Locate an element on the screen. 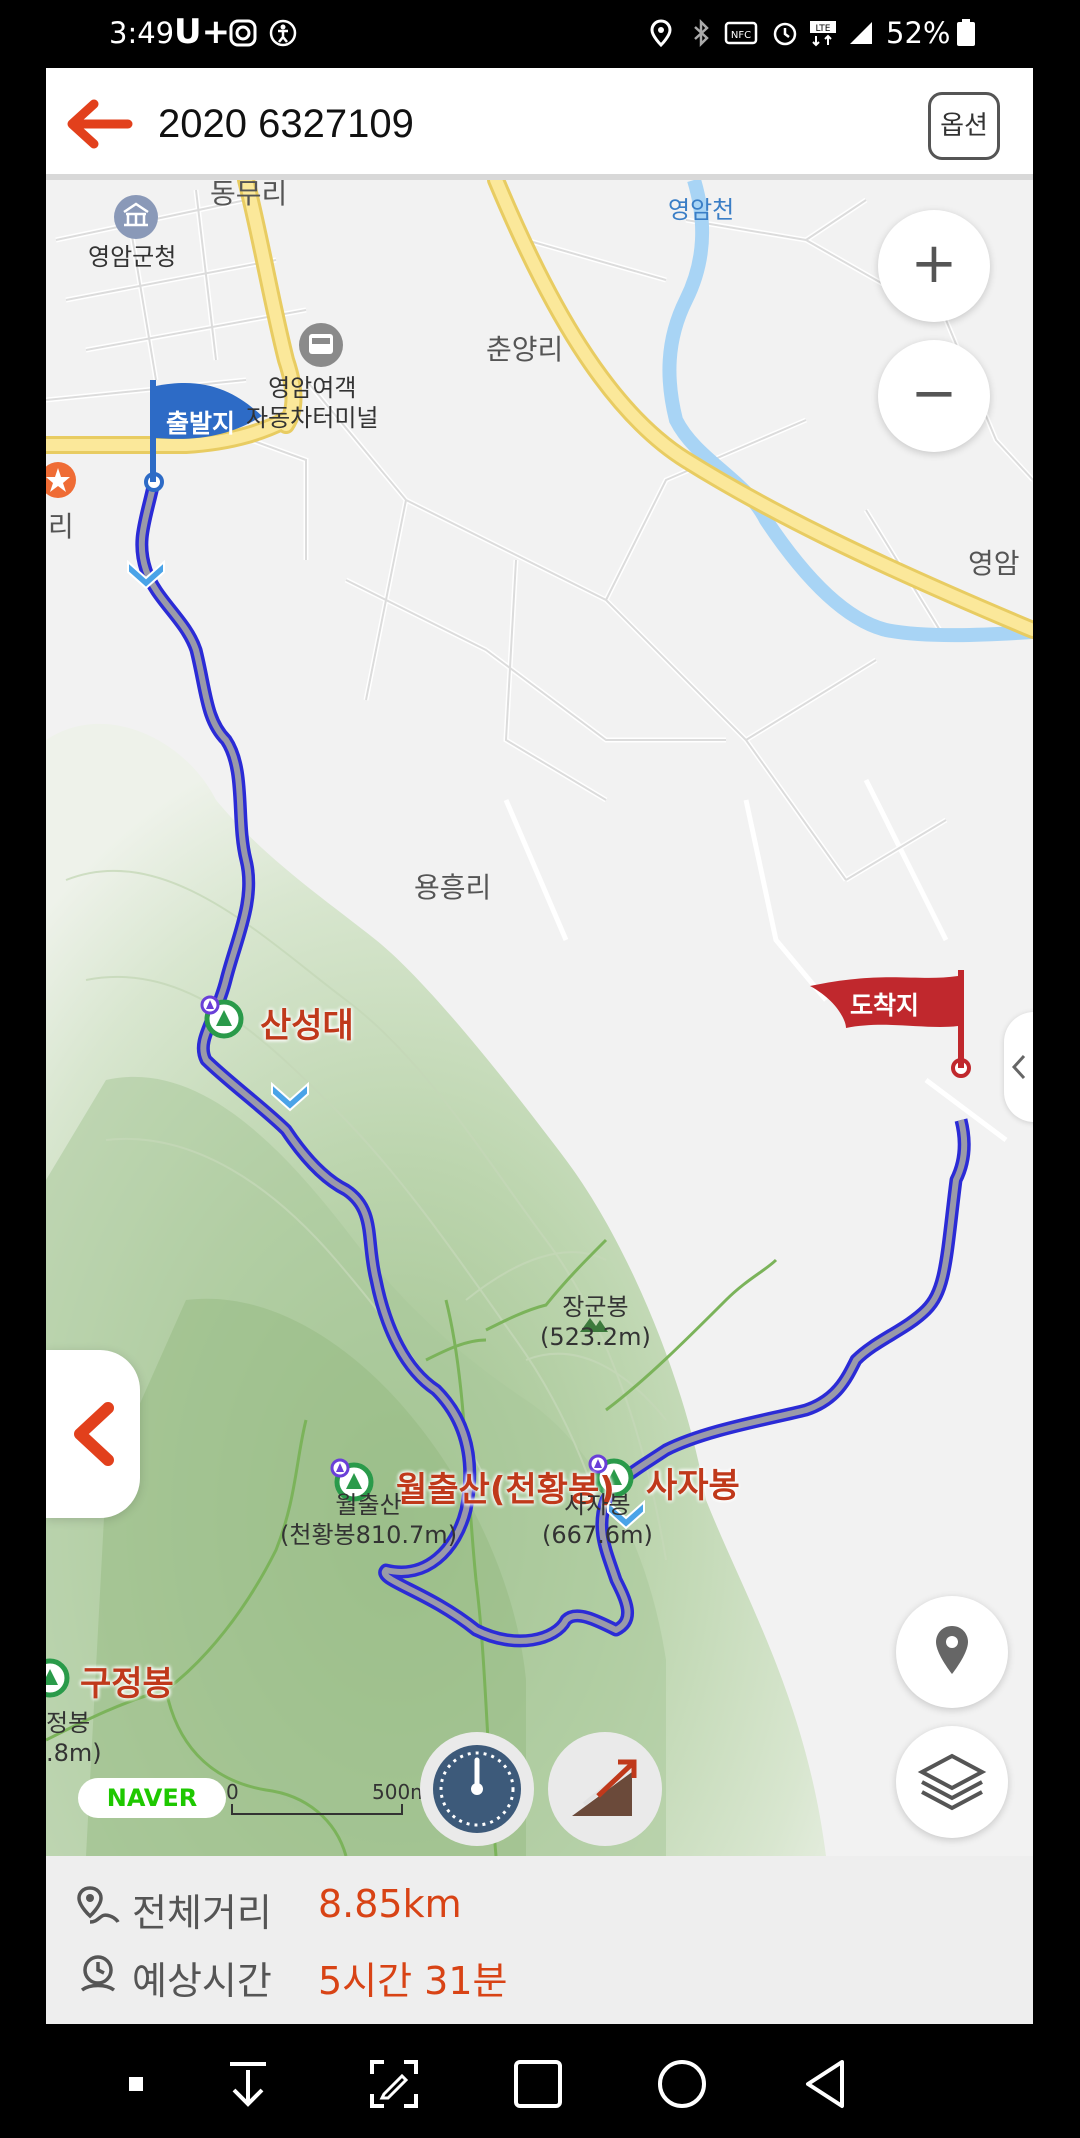 This screenshot has width=1080, height=2138. distance-label: 전체거리 is located at coordinates (202, 1913).